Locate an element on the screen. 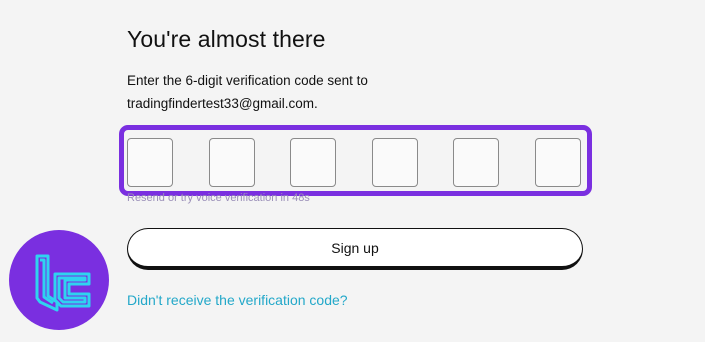  didnt-receive-code-link: Didn't receive the verification code? is located at coordinates (237, 300).